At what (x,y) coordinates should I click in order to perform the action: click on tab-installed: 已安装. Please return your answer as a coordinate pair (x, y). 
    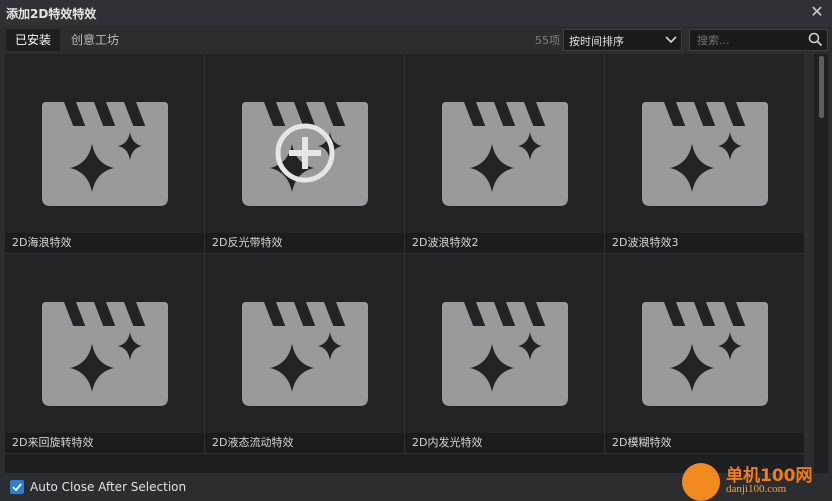
    Looking at the image, I should click on (33, 40).